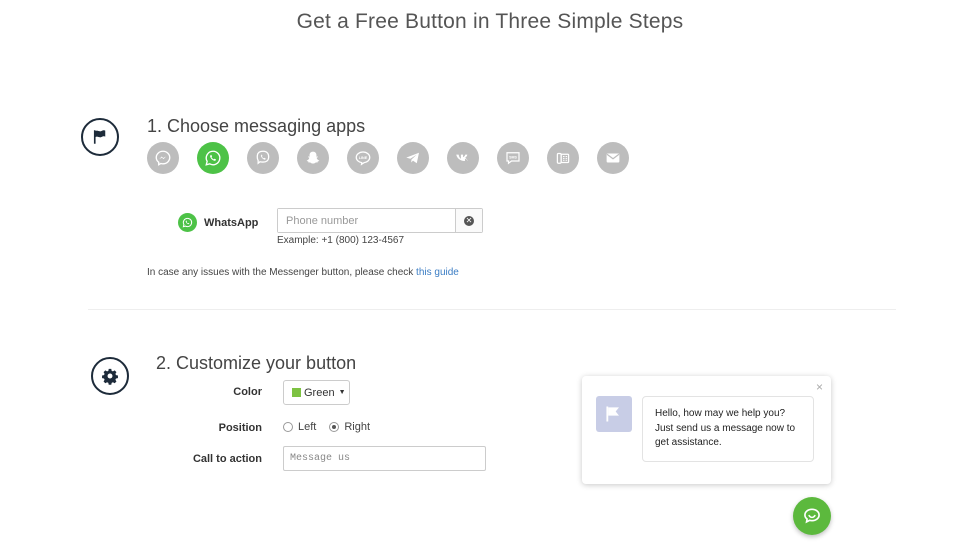 The height and width of the screenshot is (556, 980). I want to click on app-snapchat-button, so click(313, 158).